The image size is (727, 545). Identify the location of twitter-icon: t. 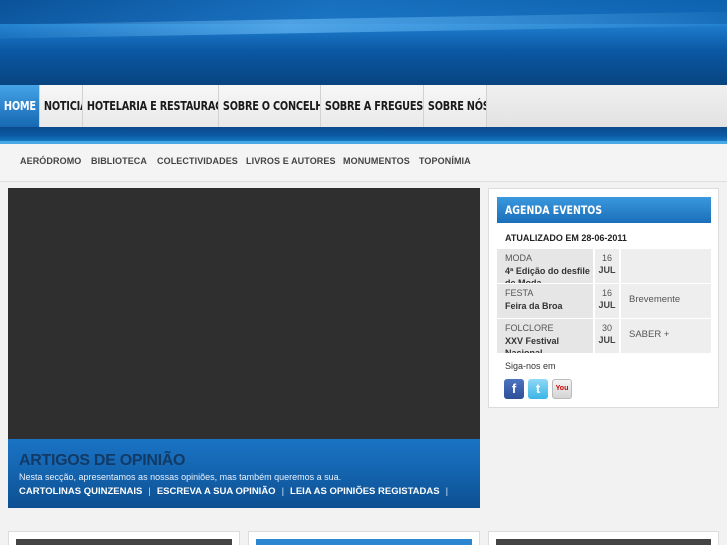
(538, 389).